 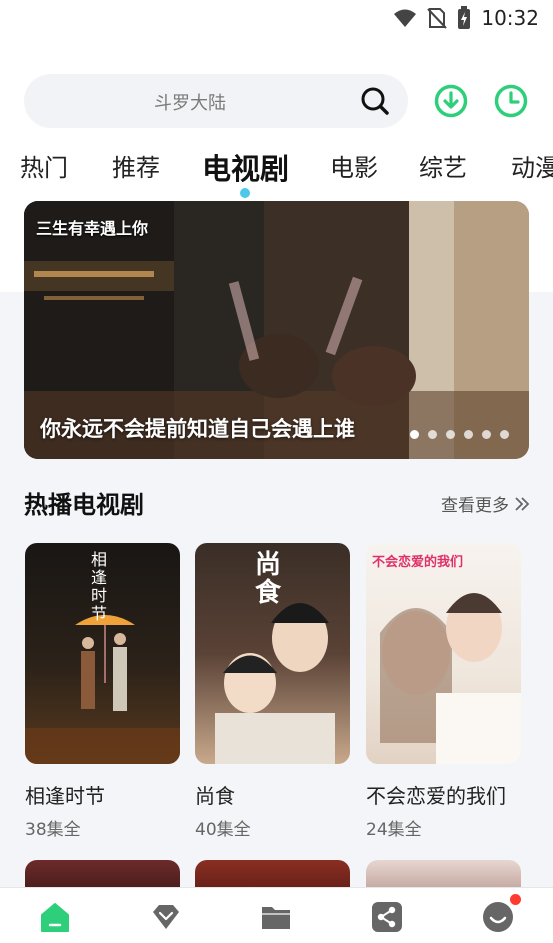 What do you see at coordinates (437, 18) in the screenshot?
I see `no-sim-icon` at bounding box center [437, 18].